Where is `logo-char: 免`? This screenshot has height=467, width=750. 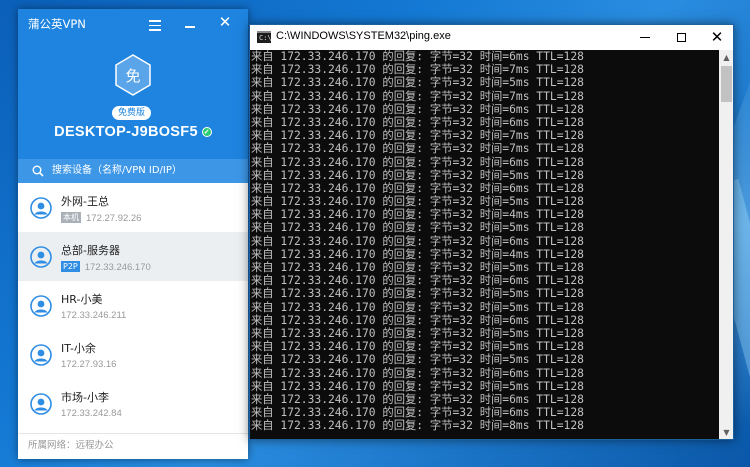
logo-char: 免 is located at coordinates (132, 76).